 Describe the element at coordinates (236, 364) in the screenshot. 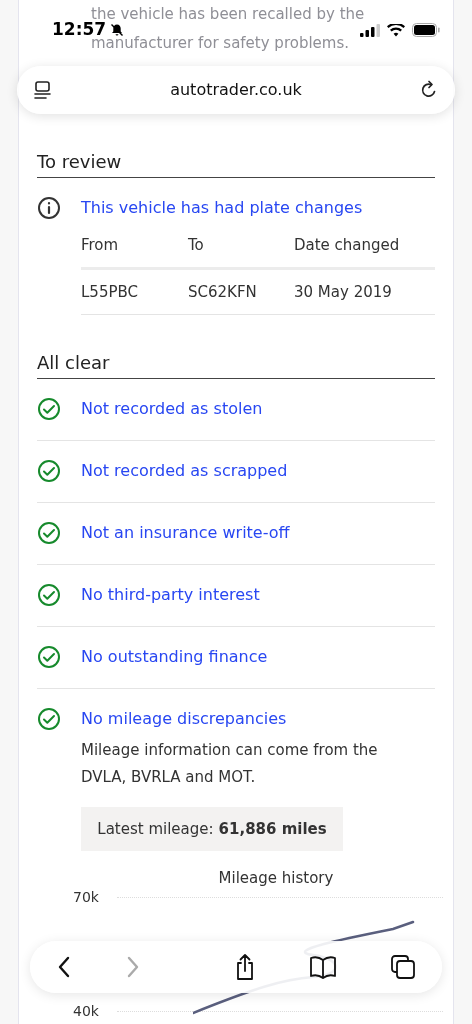

I see `section-heading: All clear` at that location.